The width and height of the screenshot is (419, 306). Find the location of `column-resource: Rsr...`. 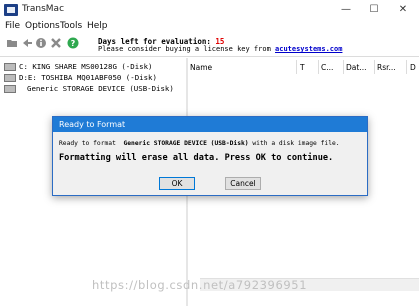

column-resource: Rsr... is located at coordinates (386, 67).